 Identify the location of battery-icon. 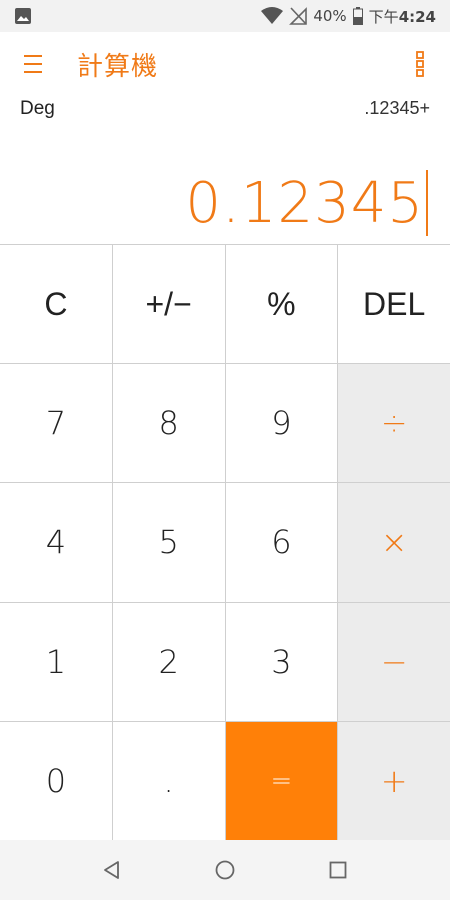
(357, 16).